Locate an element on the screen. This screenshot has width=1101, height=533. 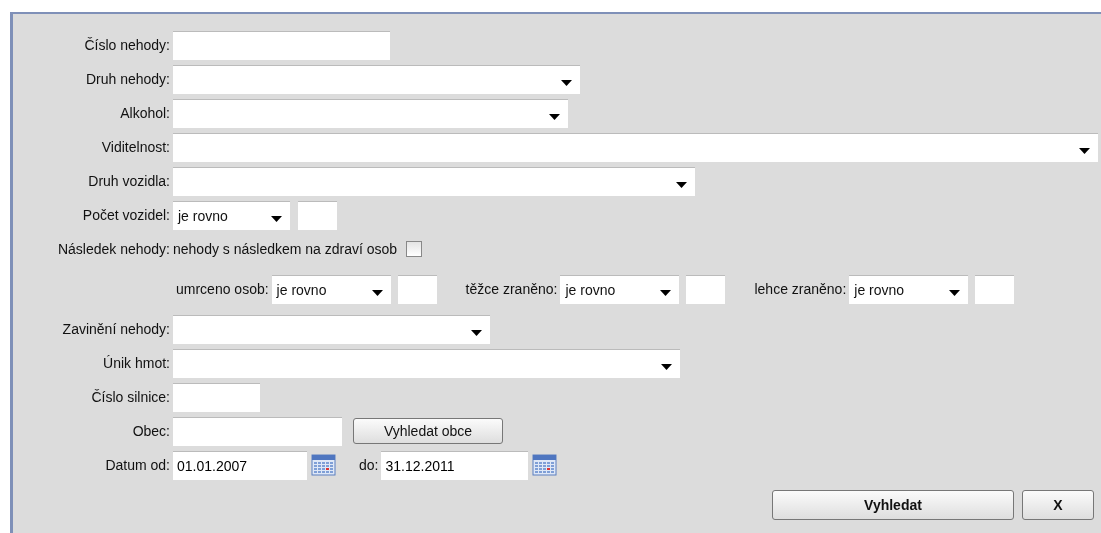
field-label: lehce zraněno: is located at coordinates (800, 289).